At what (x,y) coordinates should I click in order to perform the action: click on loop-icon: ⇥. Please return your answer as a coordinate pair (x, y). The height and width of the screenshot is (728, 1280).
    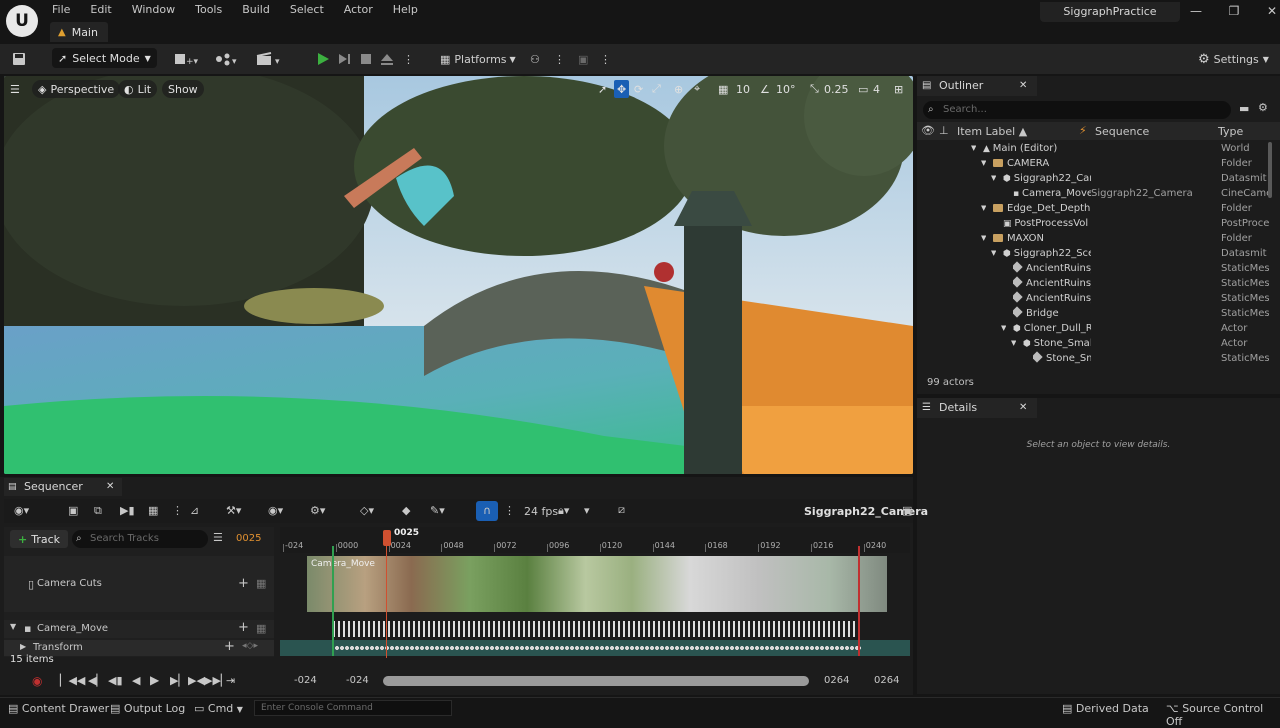
    Looking at the image, I should click on (230, 680).